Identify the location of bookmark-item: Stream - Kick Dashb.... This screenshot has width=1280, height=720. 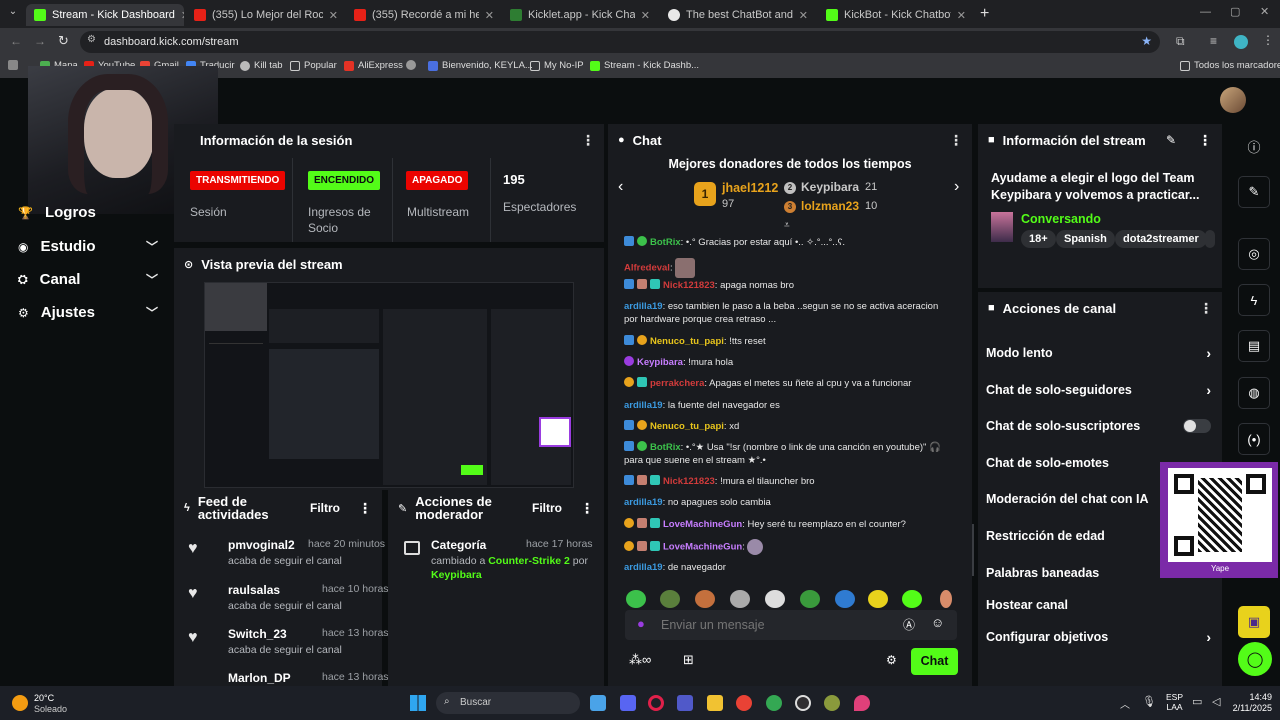
(644, 65).